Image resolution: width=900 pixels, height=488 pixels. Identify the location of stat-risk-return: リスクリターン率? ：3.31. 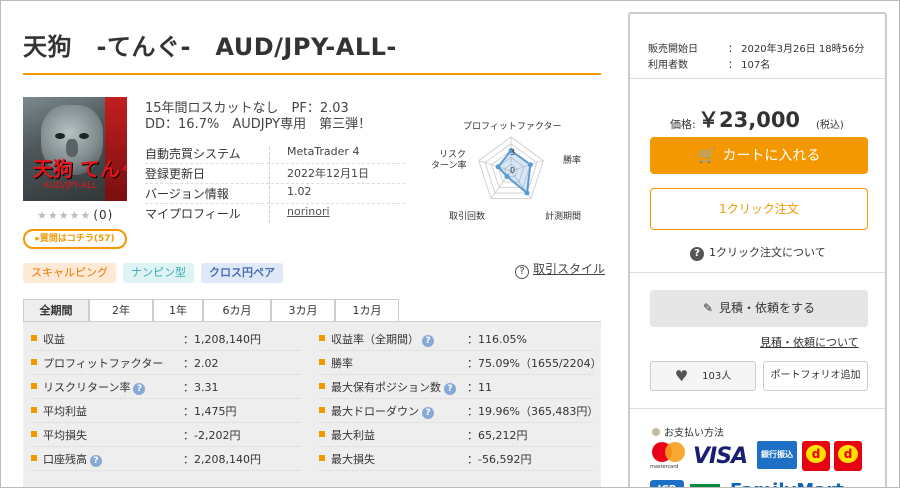
(171, 387).